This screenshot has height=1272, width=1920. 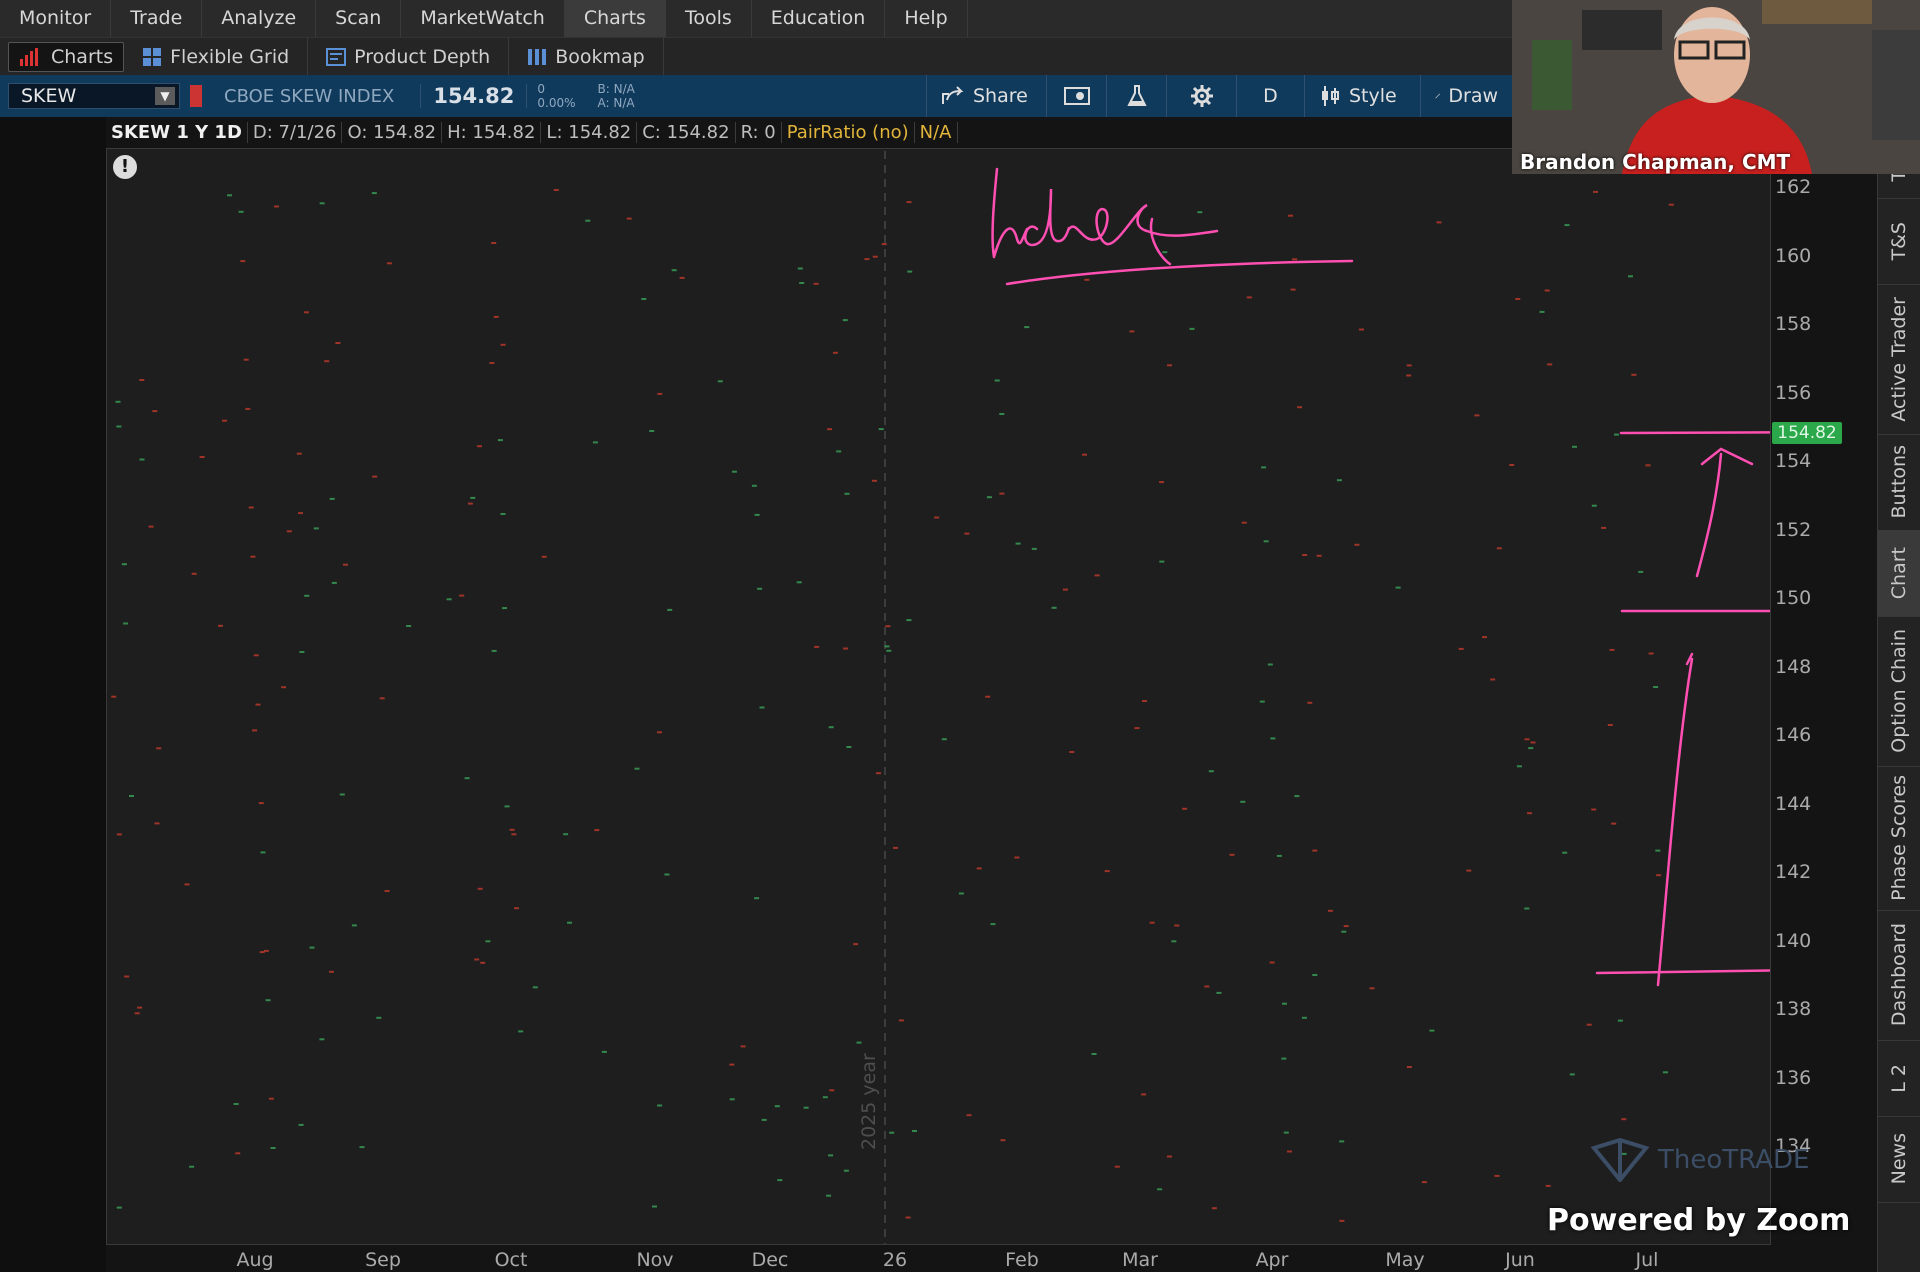 What do you see at coordinates (1793, 461) in the screenshot?
I see `price-tick-label: 154` at bounding box center [1793, 461].